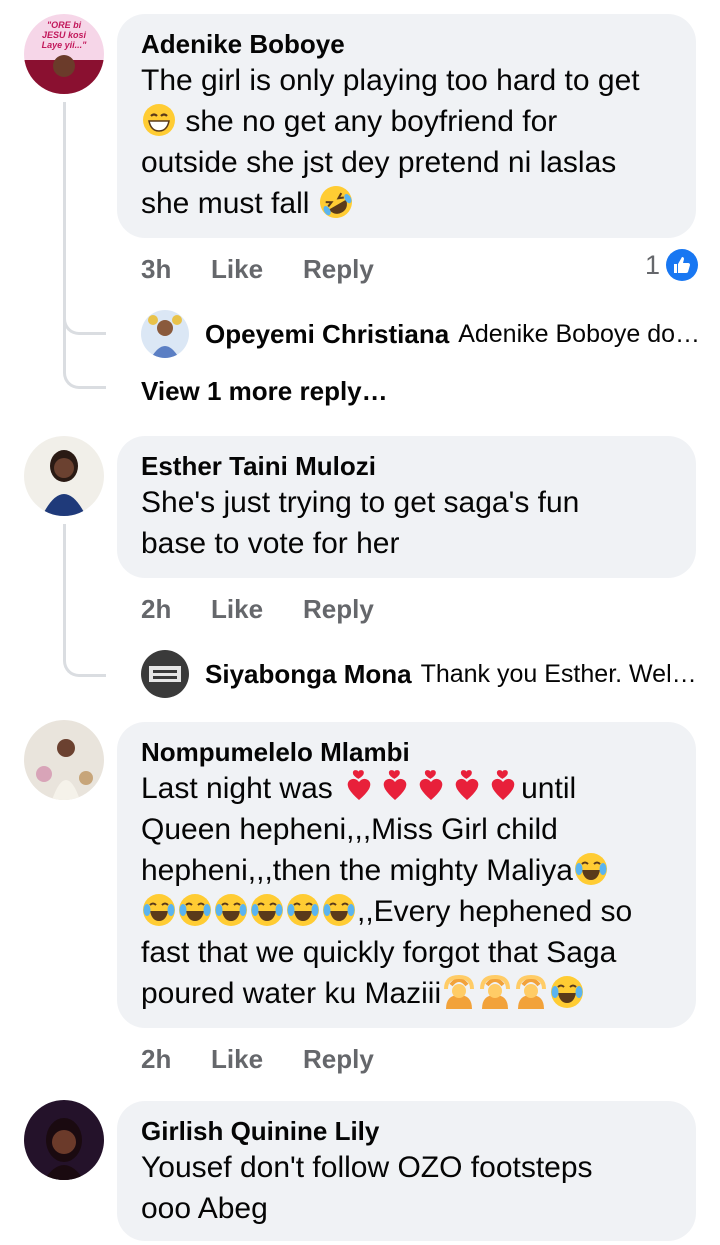 The width and height of the screenshot is (720, 1245). Describe the element at coordinates (495, 992) in the screenshot. I see `ok-gesture-icon` at that location.